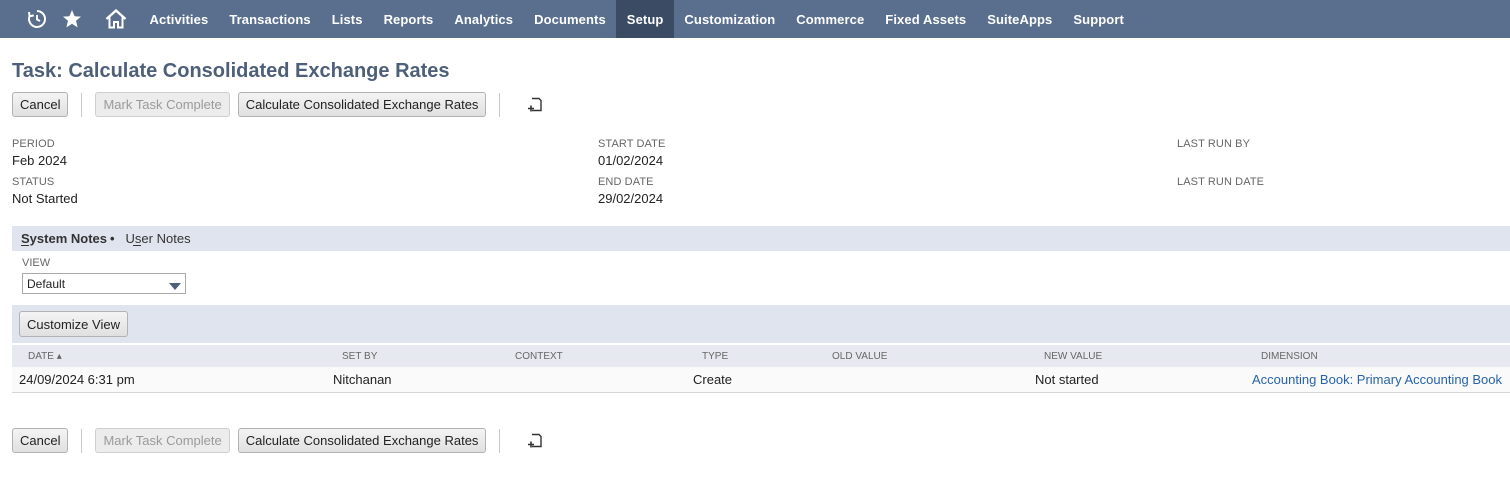  I want to click on nav-item-analytics: Analytics, so click(484, 19).